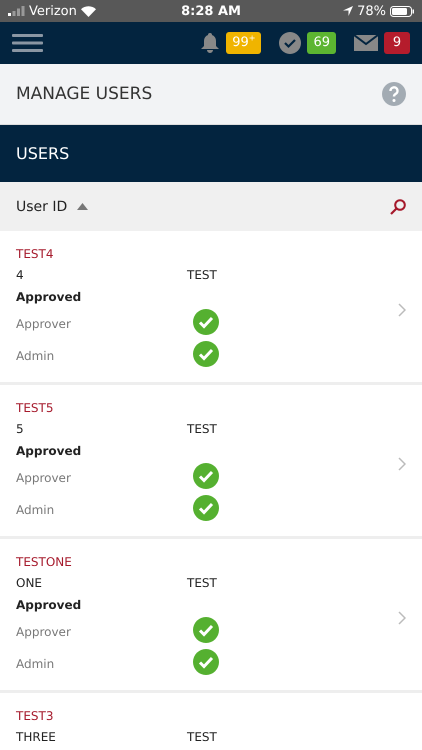 The width and height of the screenshot is (422, 750). I want to click on wifi-icon, so click(88, 11).